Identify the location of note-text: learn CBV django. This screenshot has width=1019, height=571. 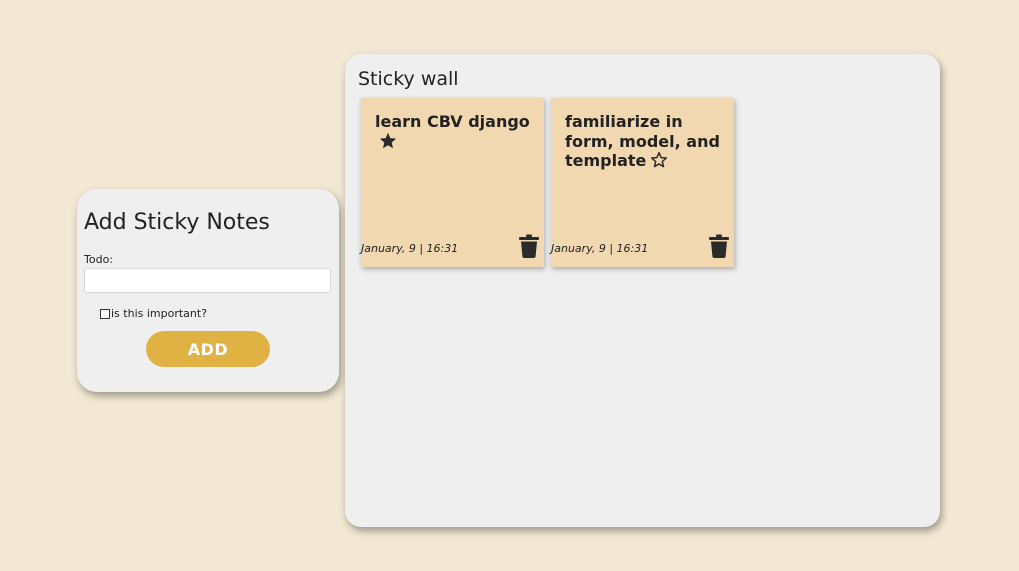
(455, 132).